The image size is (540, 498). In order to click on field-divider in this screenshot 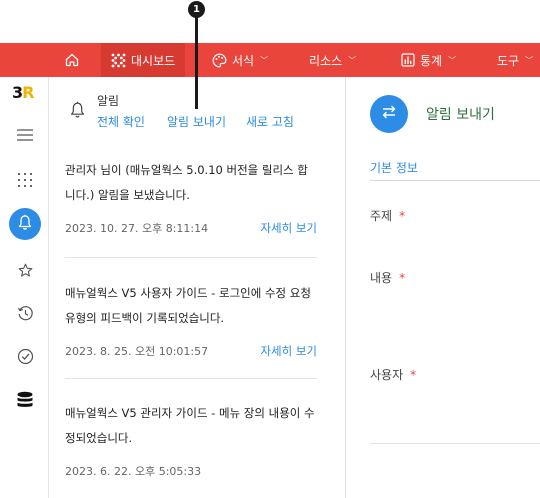, I will do `click(455, 443)`.